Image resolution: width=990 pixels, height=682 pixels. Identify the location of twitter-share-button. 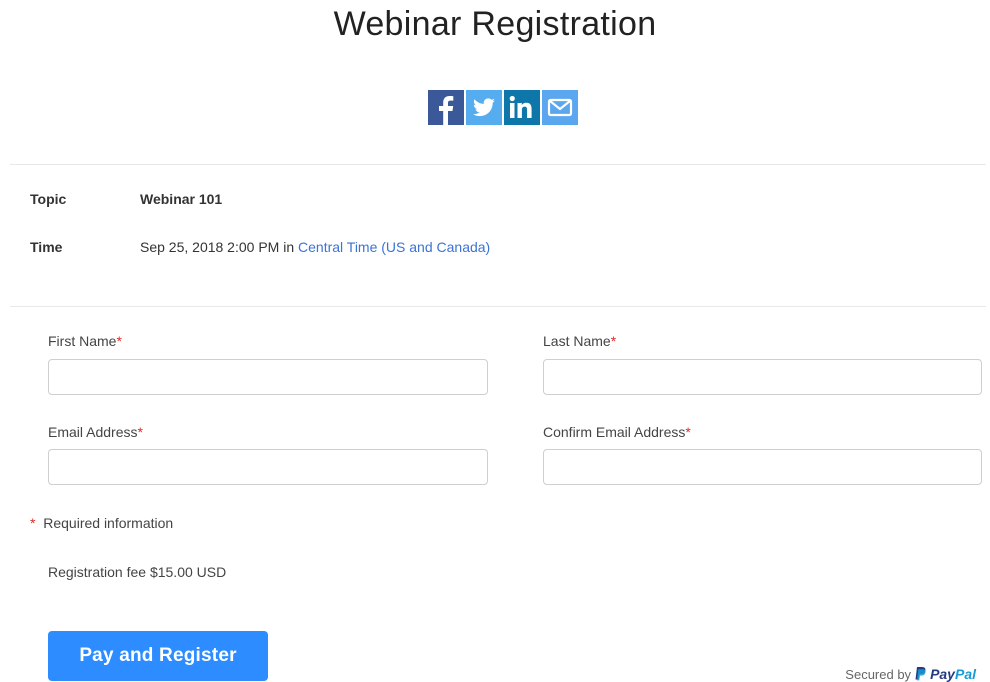
(484, 107).